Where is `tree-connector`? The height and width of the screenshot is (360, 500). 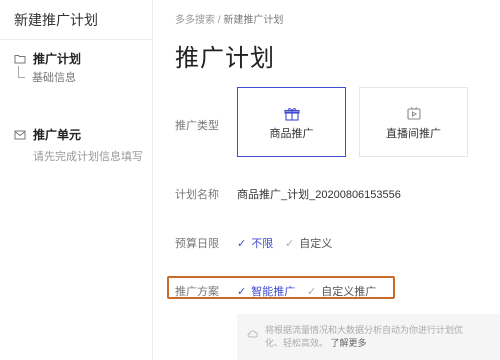 tree-connector is located at coordinates (21, 72).